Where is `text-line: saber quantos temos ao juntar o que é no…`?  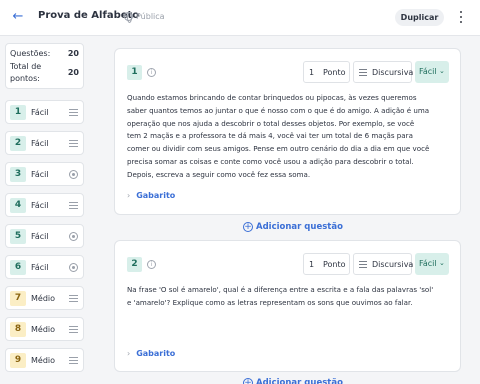 text-line: saber quantos temos ao juntar o que é no… is located at coordinates (278, 110).